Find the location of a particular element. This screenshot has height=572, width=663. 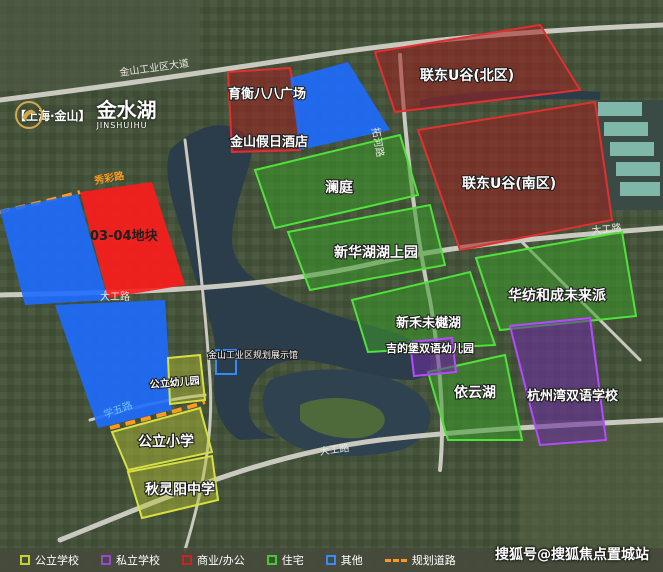

legend-swatch-public-school is located at coordinates (25, 560).